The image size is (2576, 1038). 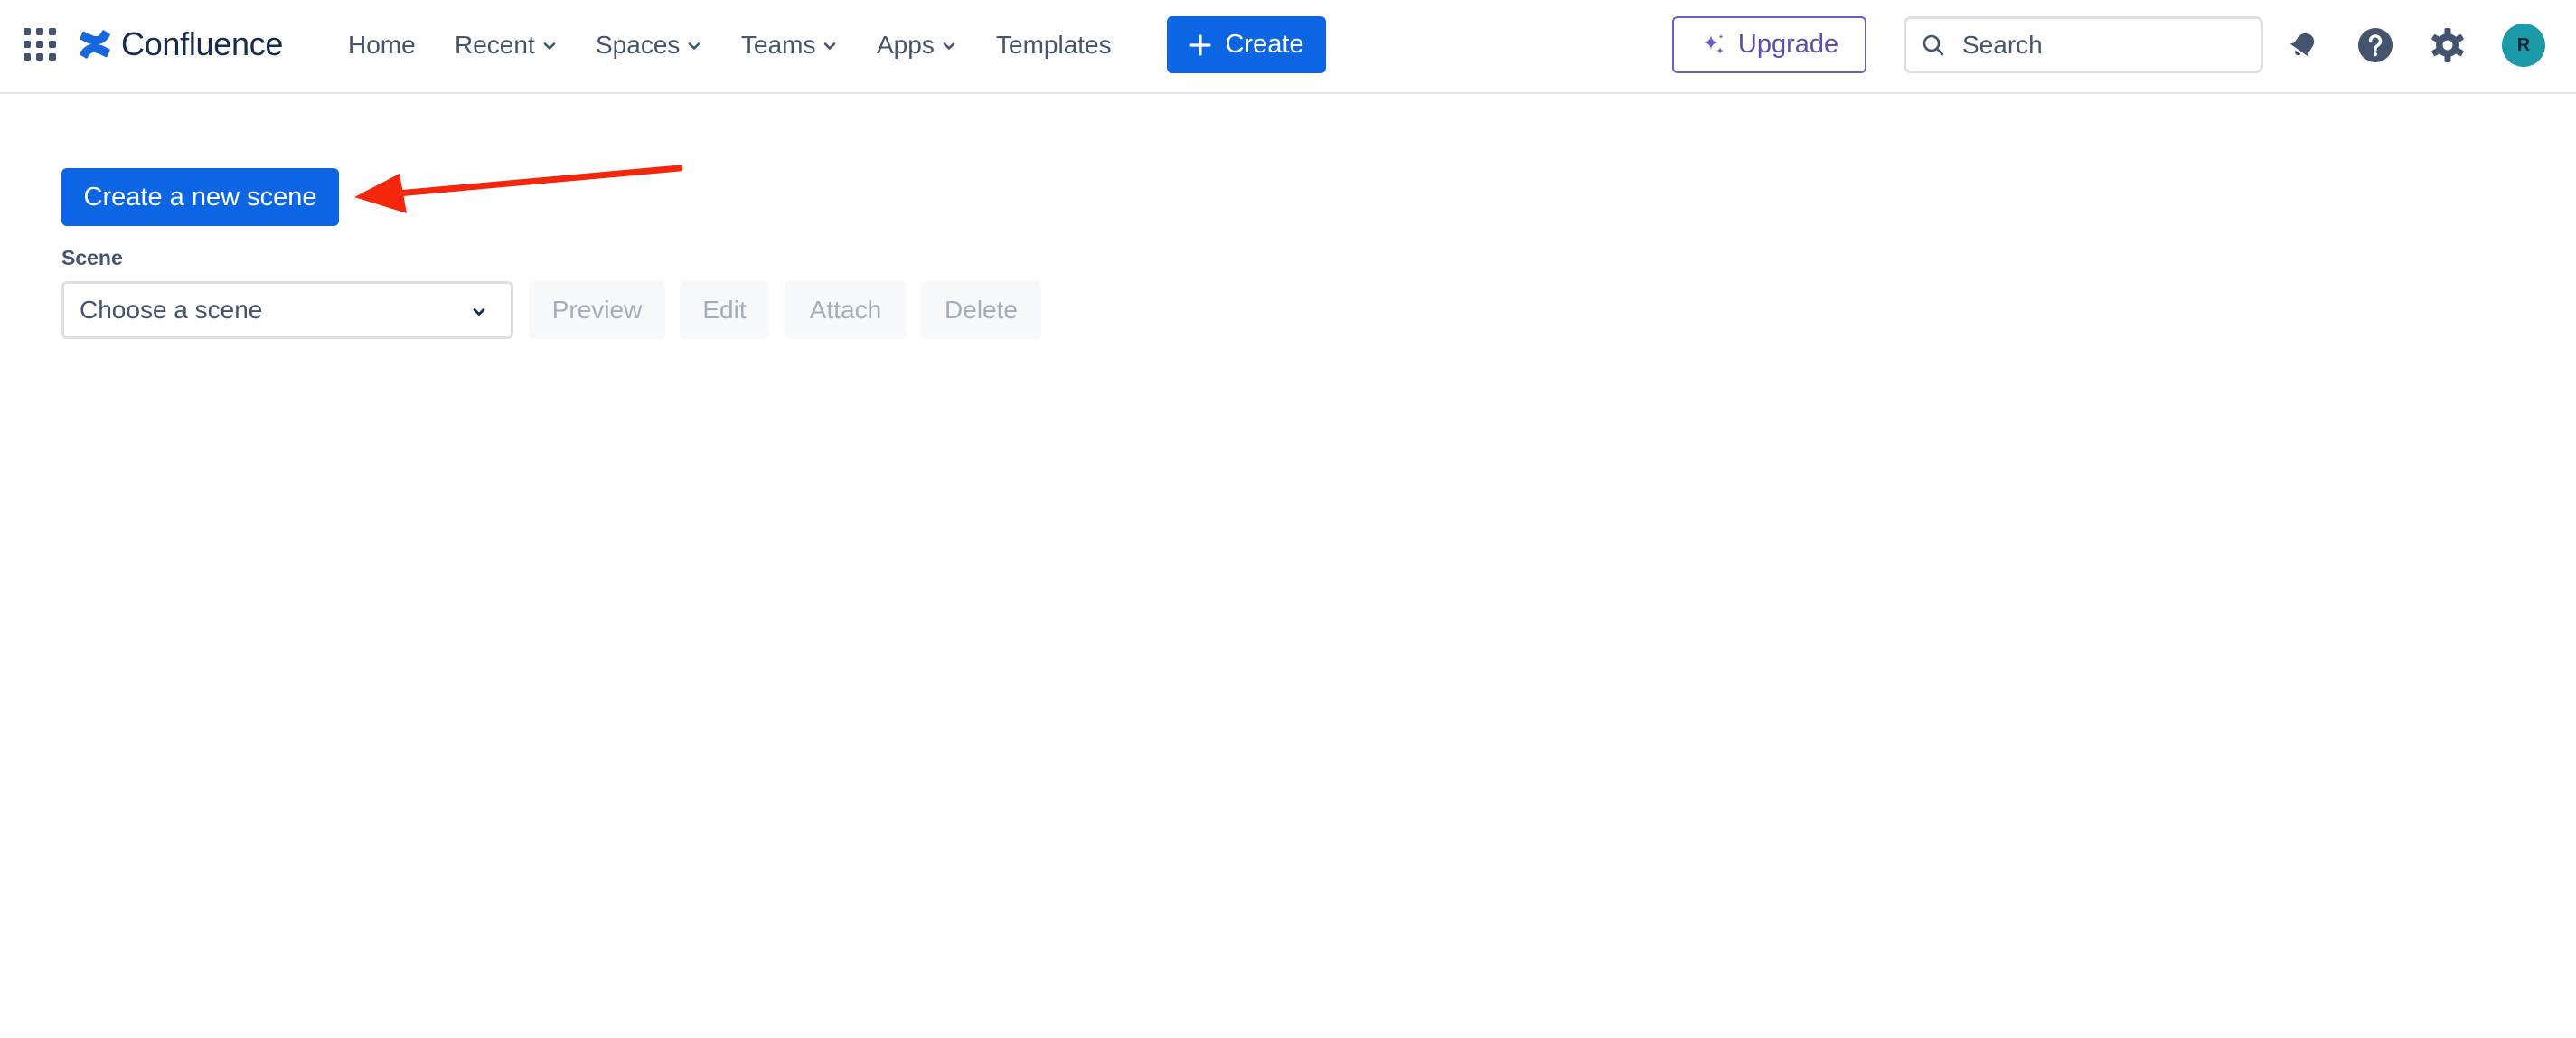 I want to click on avatar-initial: R, so click(x=2524, y=45).